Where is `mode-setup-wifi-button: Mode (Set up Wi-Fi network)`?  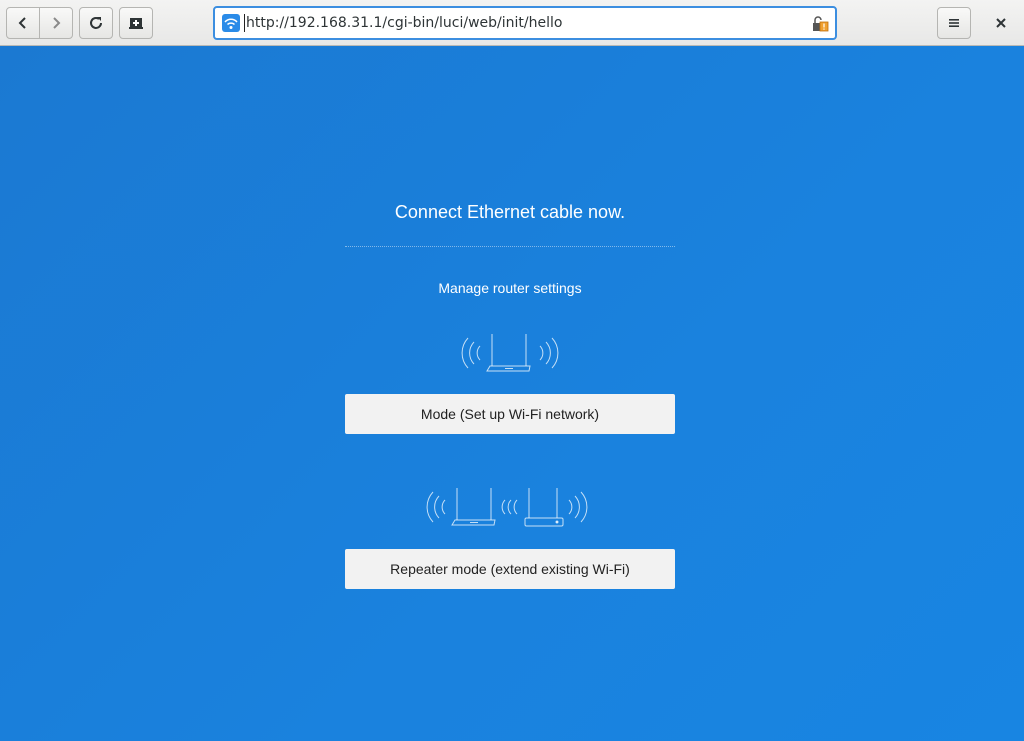
mode-setup-wifi-button: Mode (Set up Wi-Fi network) is located at coordinates (510, 414).